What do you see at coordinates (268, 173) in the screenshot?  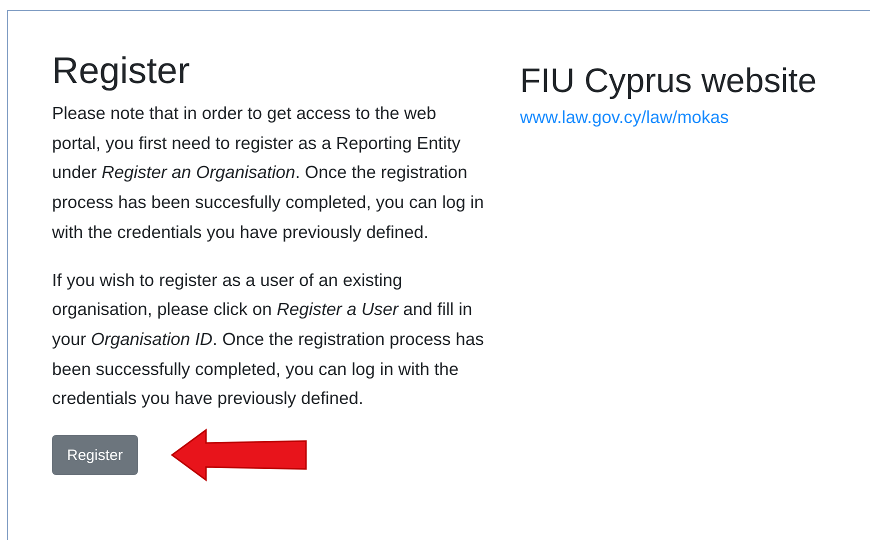 I see `paragraph: Please note that in order to get access to the web portal, you first need to register as a Reporting Entity under Register an Organisation. Once the registration process has been succesfully completed, you can log in with the credentials you have previously defined.` at bounding box center [268, 173].